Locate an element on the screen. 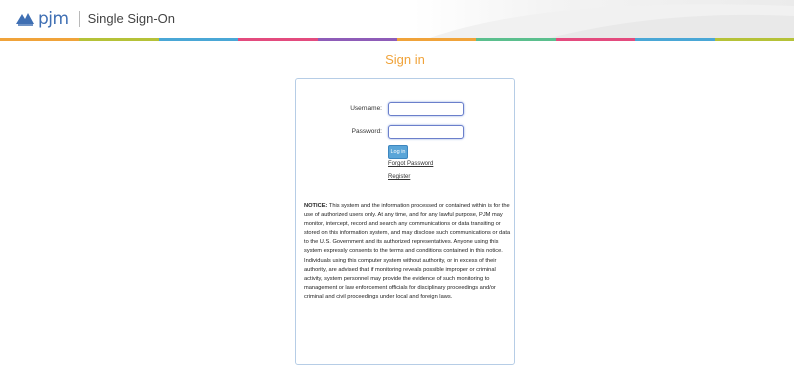 Image resolution: width=794 pixels, height=365 pixels. password-row: Password: is located at coordinates (401, 131).